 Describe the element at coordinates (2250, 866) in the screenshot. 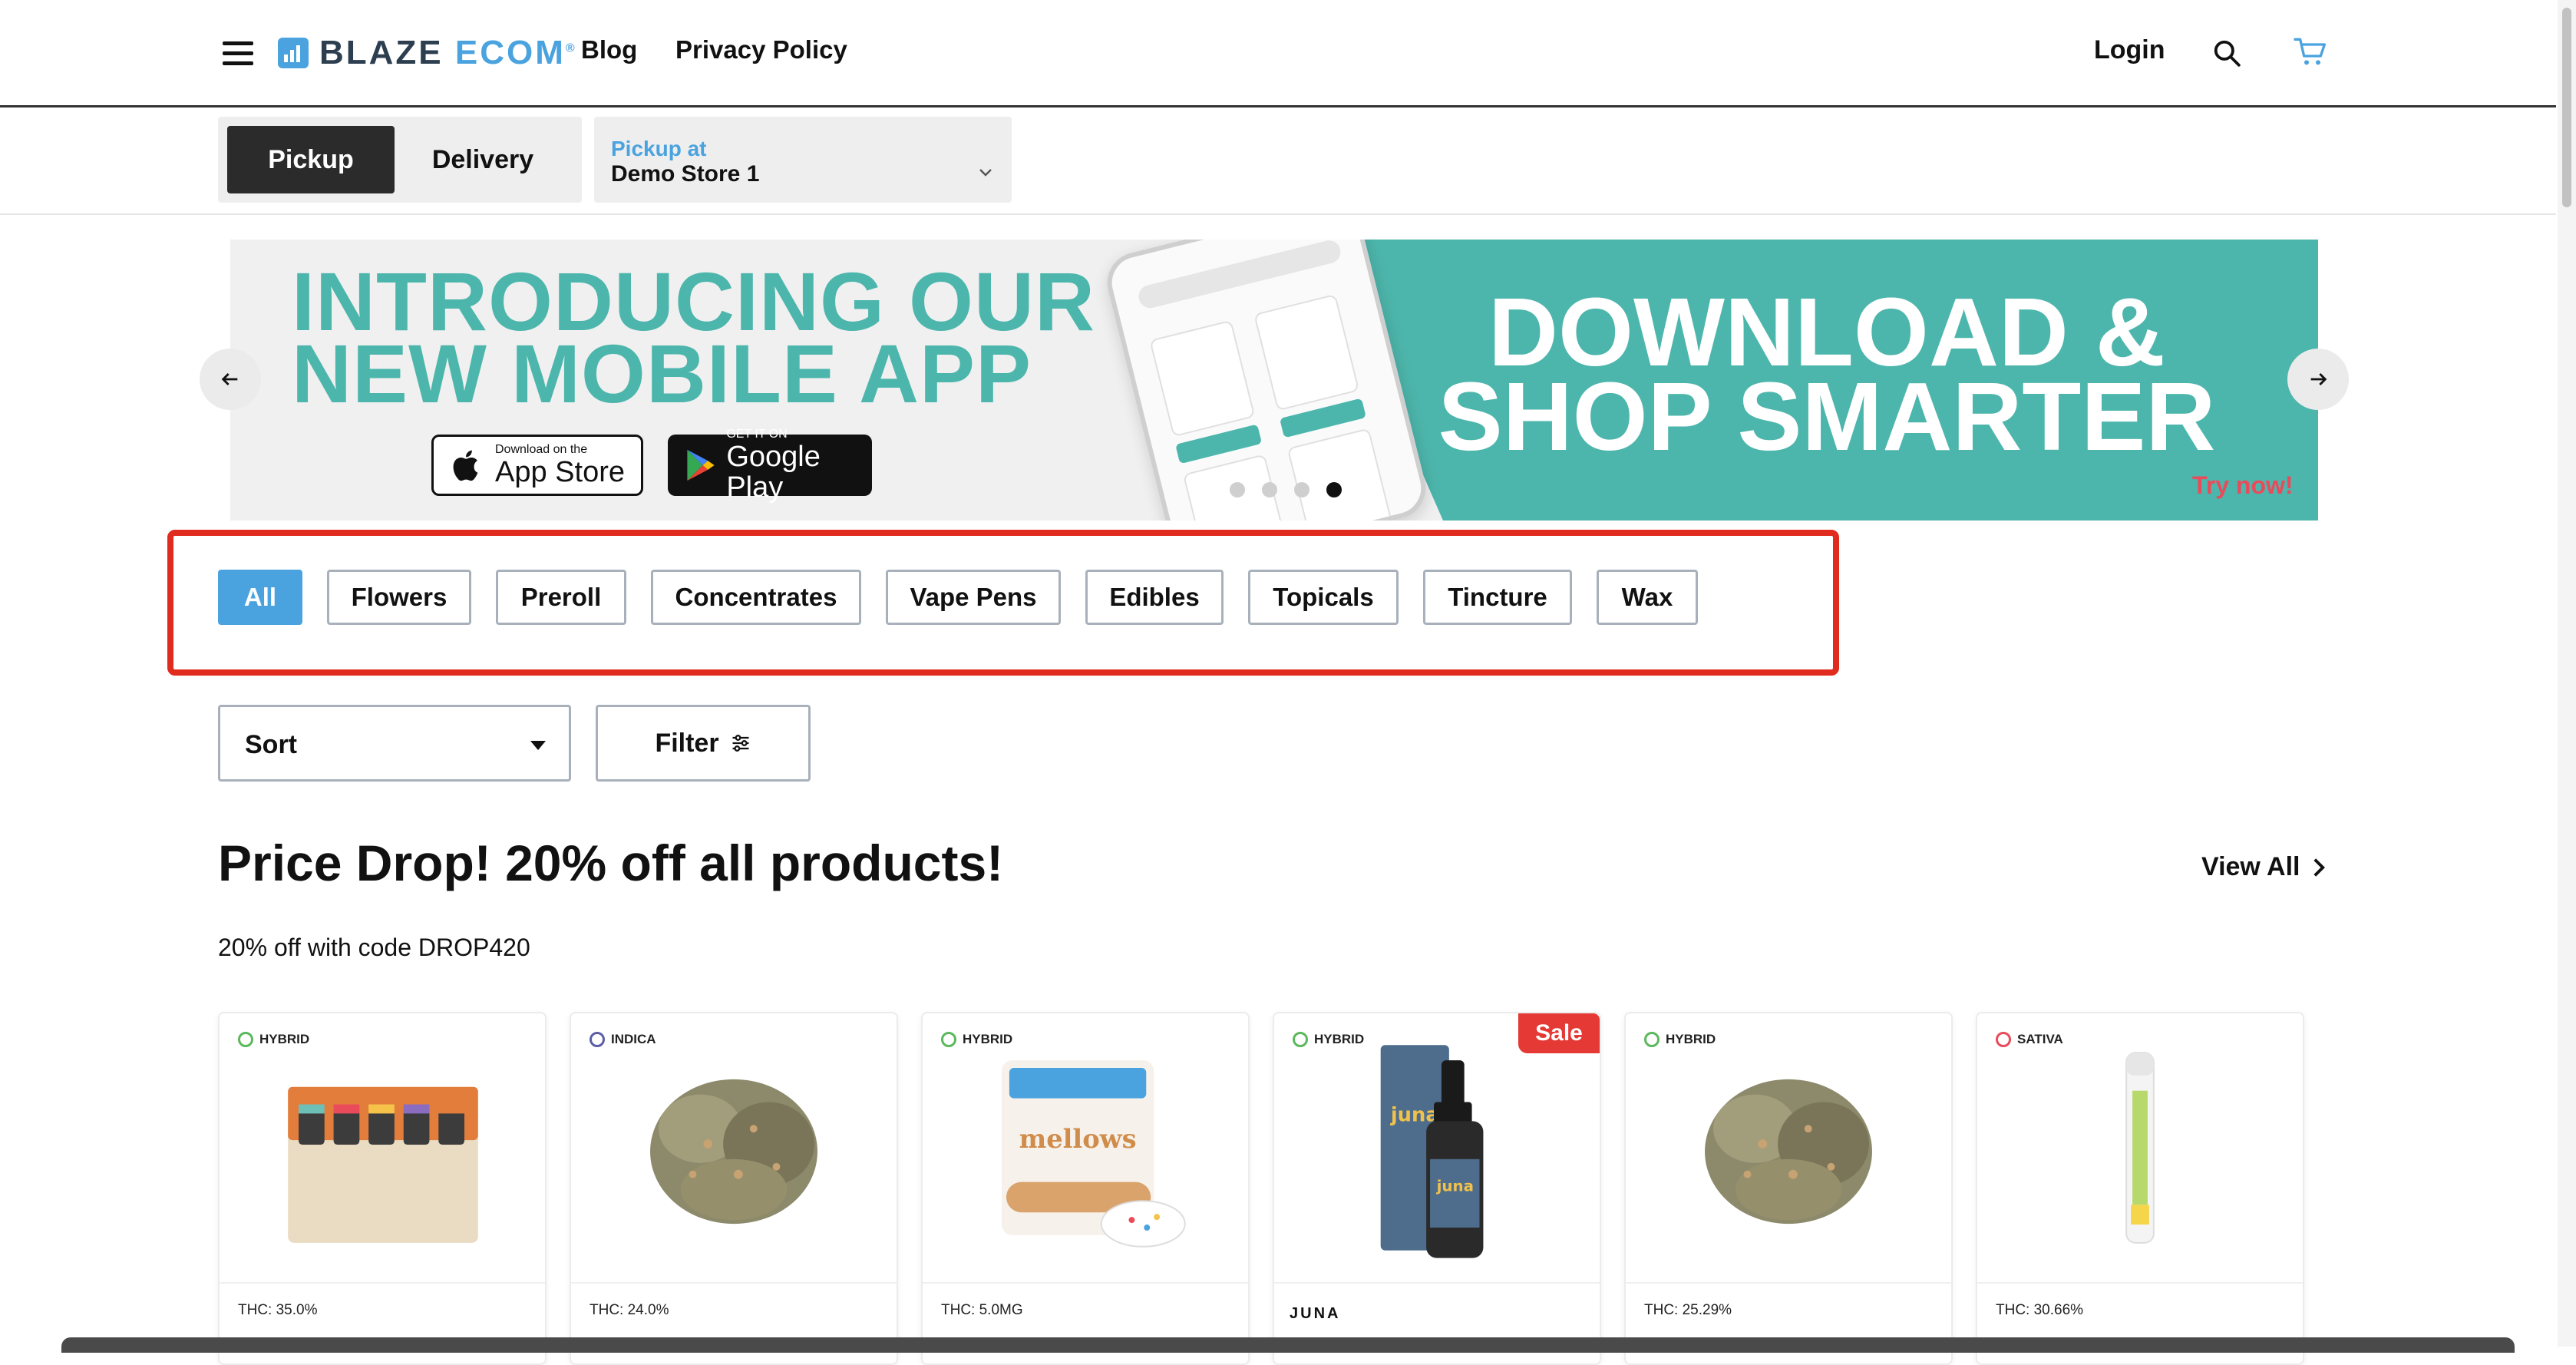

I see `view-all-label: View All` at that location.